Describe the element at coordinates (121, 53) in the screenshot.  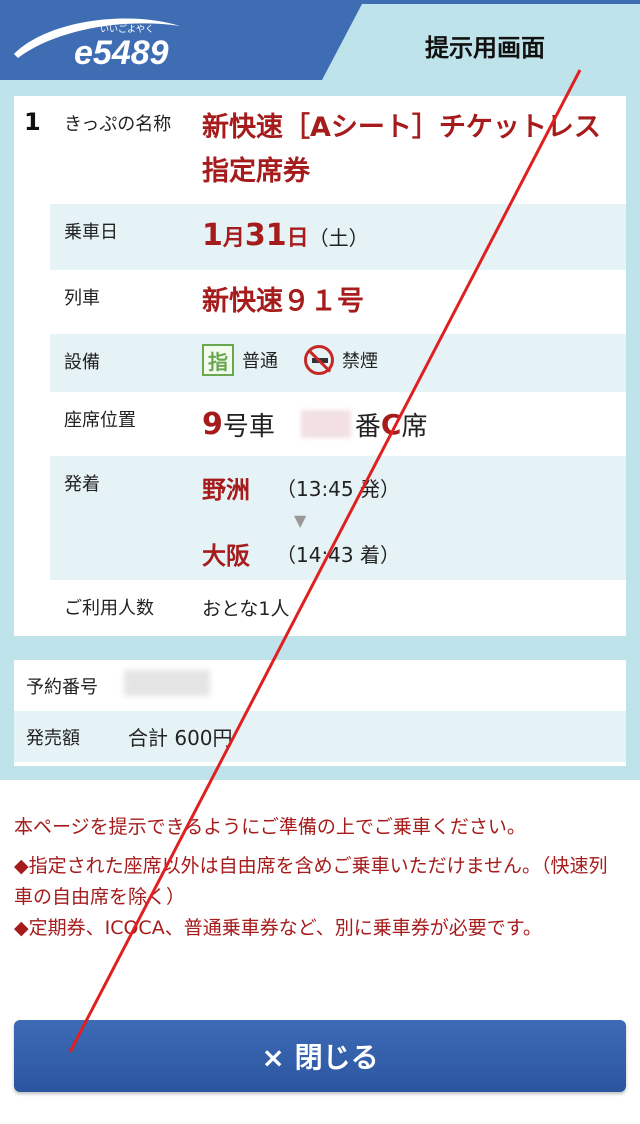
I see `svg-text: e5489` at that location.